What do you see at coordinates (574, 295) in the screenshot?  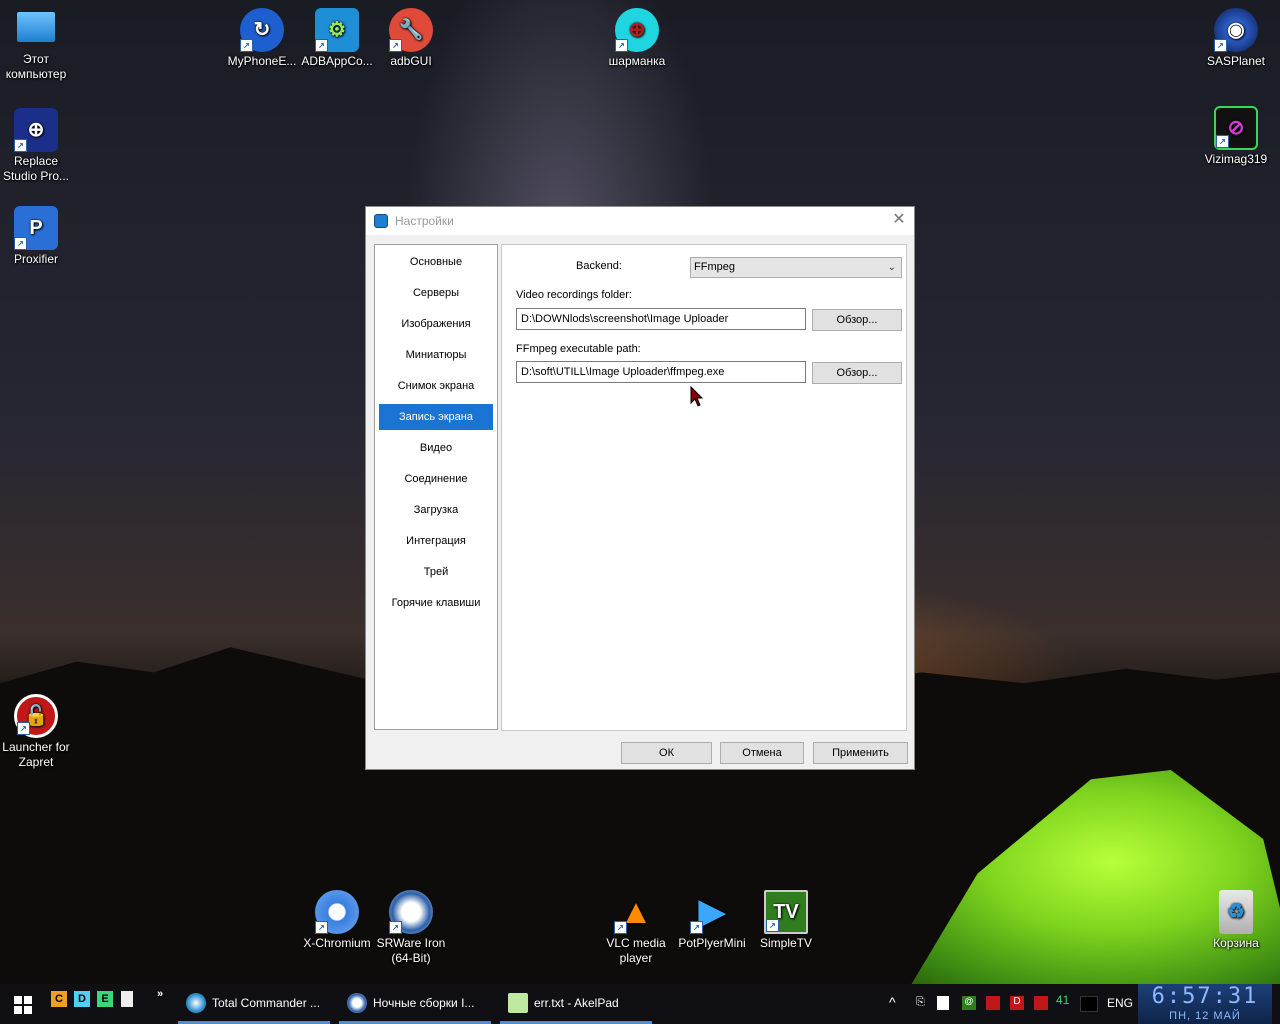 I see `video-folder-label: Video recordings folder:` at bounding box center [574, 295].